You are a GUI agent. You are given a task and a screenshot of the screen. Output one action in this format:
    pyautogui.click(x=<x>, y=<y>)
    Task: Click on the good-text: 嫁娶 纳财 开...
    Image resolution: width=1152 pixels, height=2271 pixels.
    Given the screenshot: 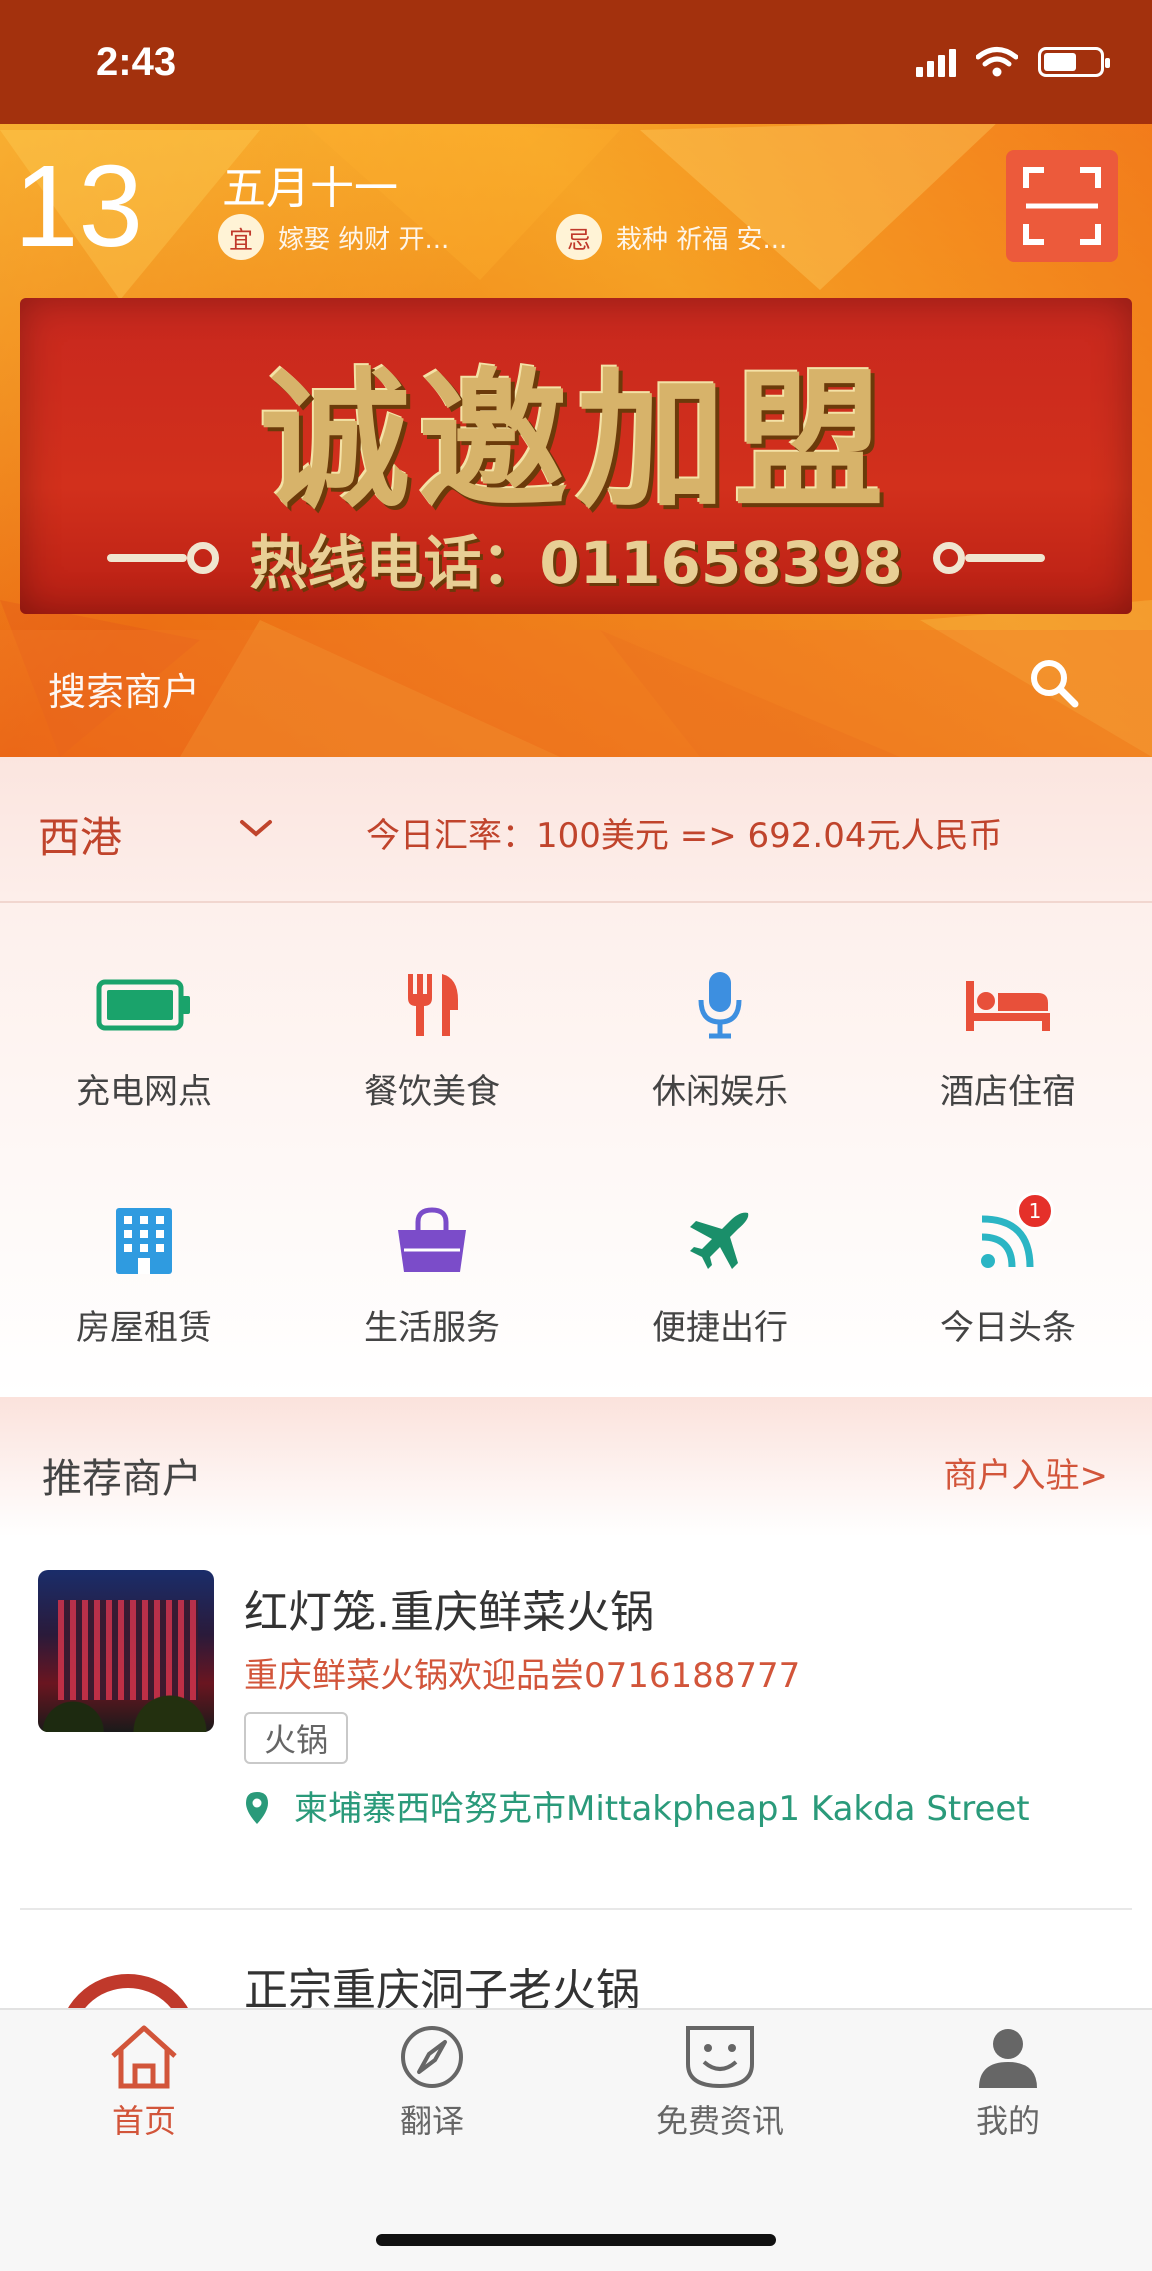 What is the action you would take?
    pyautogui.click(x=364, y=239)
    